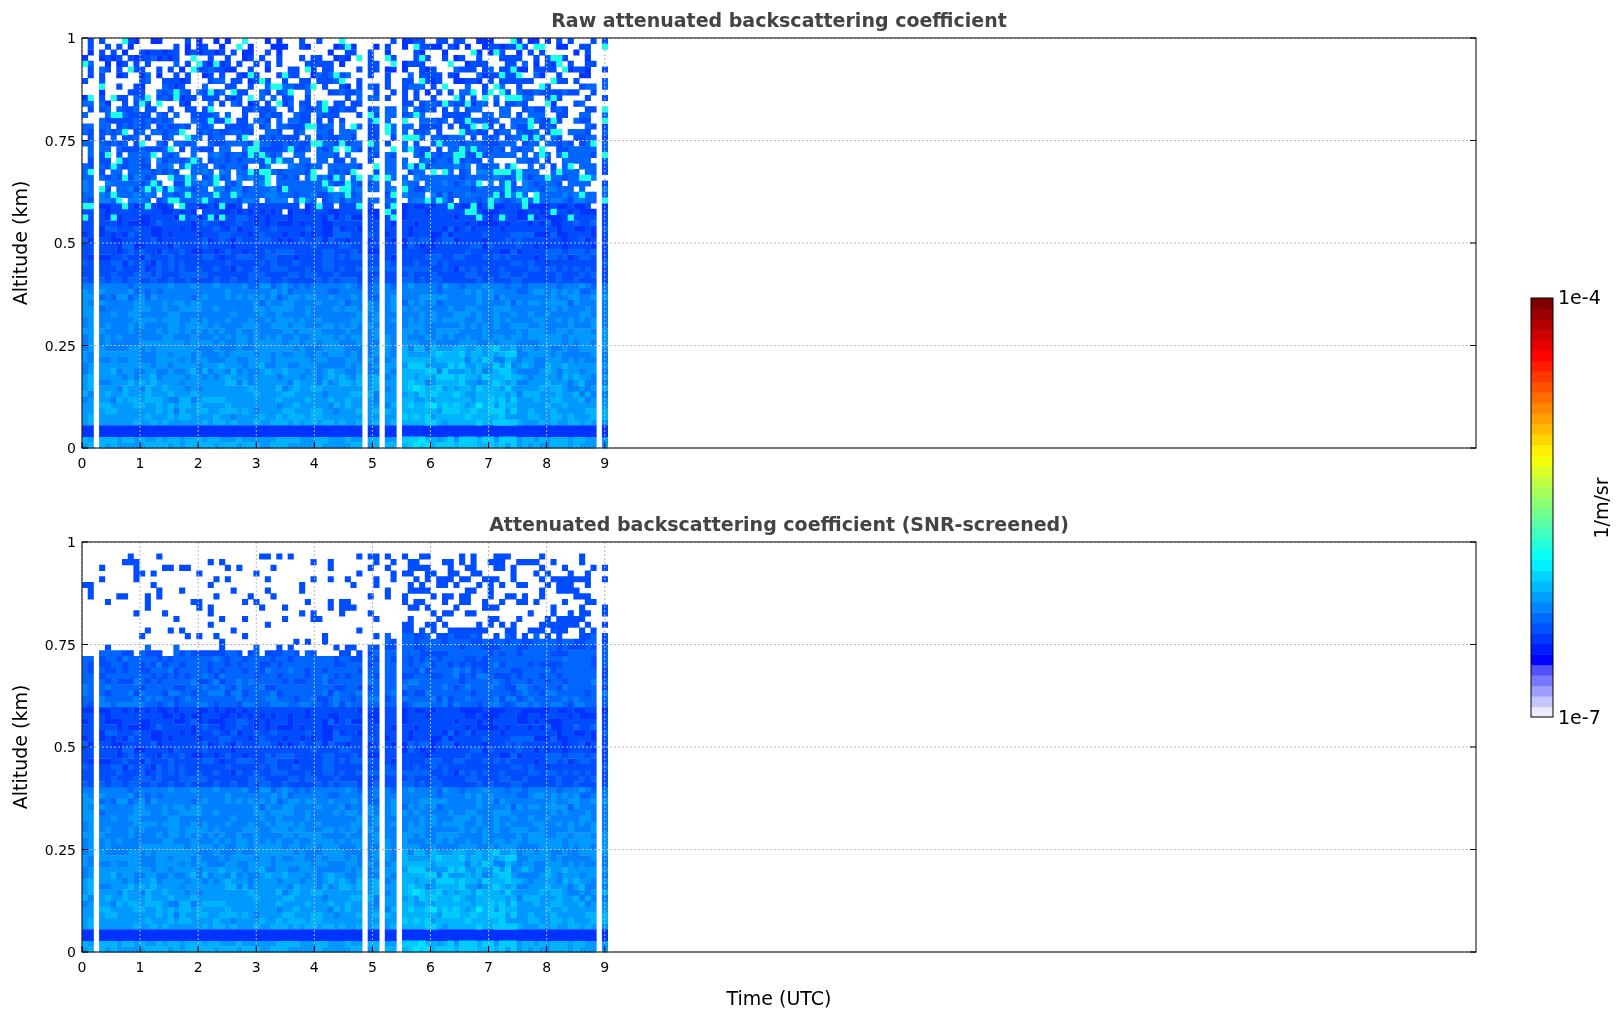 The image size is (1621, 1020). I want to click on axis-label: 1/m/sr, so click(1601, 508).